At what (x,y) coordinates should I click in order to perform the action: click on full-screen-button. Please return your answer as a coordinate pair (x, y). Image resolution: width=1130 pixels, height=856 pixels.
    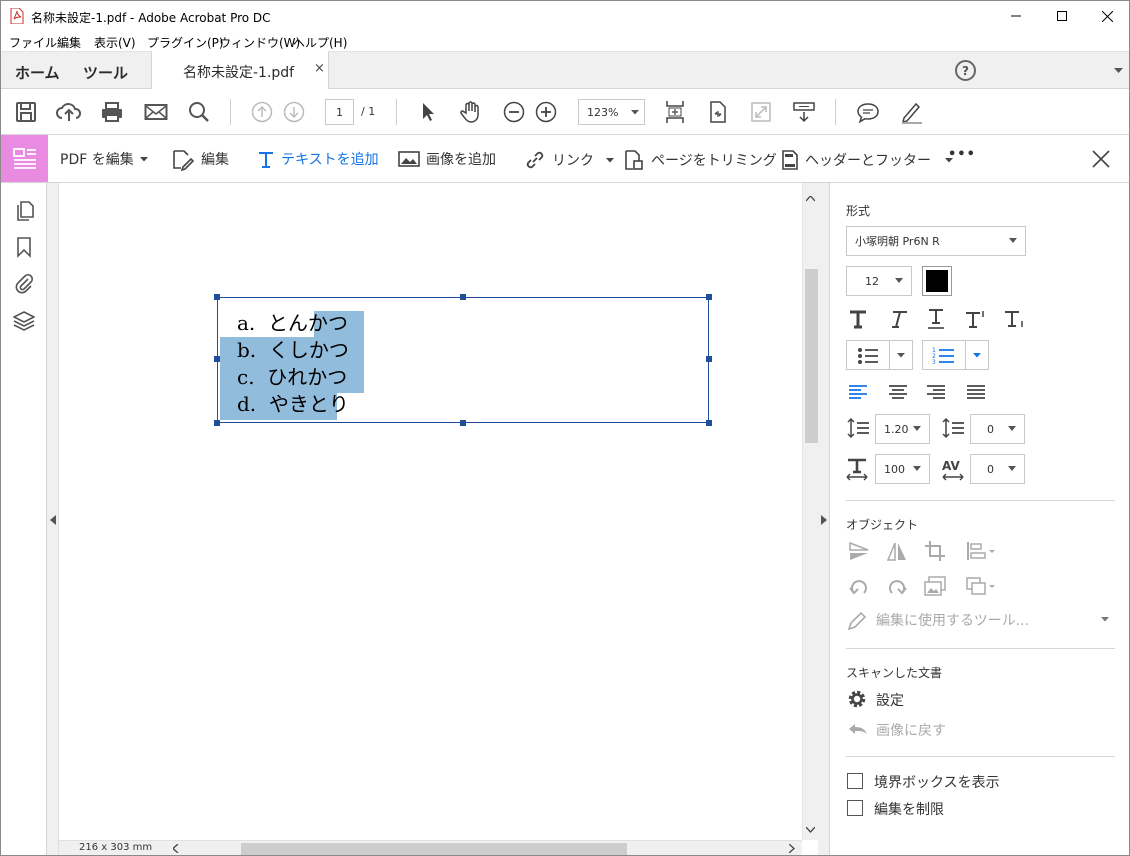
    Looking at the image, I should click on (761, 112).